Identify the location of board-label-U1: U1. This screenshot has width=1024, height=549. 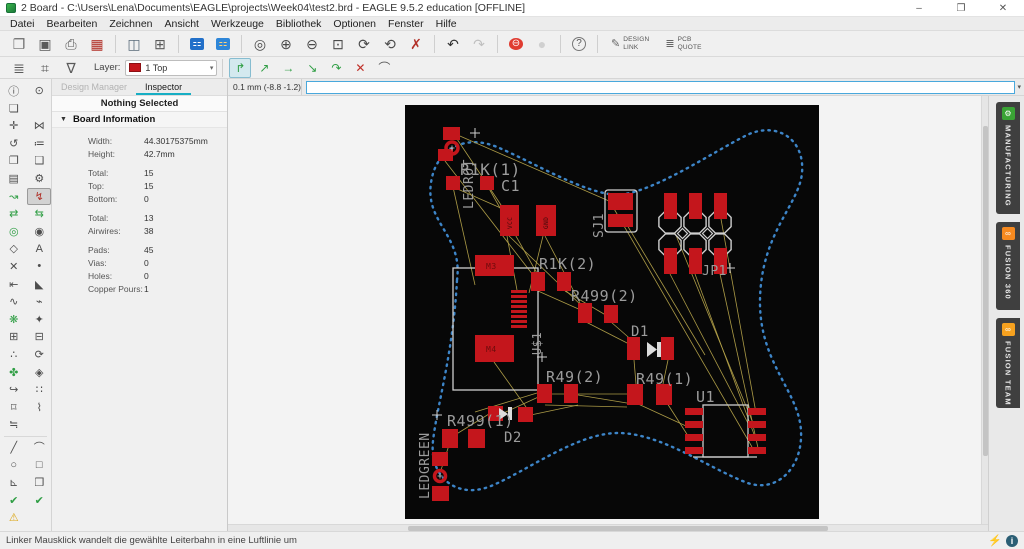
(705, 397).